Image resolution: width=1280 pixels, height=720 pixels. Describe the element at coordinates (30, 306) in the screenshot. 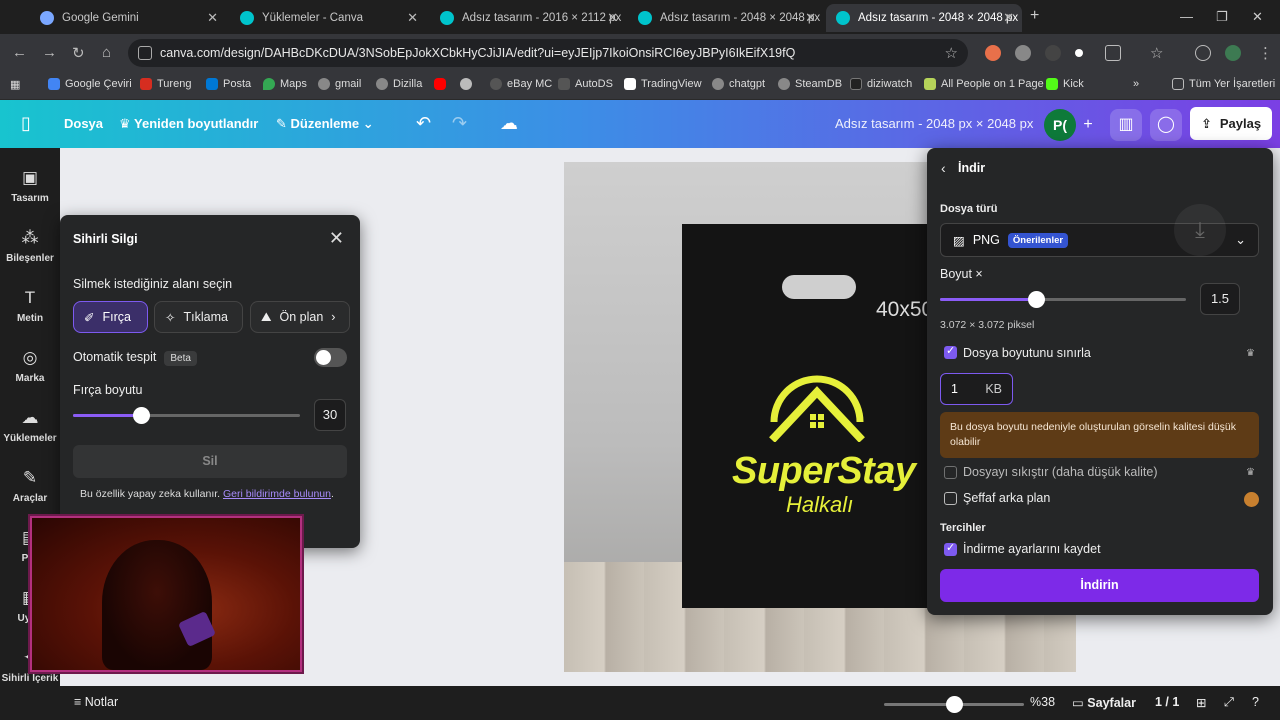

I see `sidebar-item-text: T Metin` at that location.